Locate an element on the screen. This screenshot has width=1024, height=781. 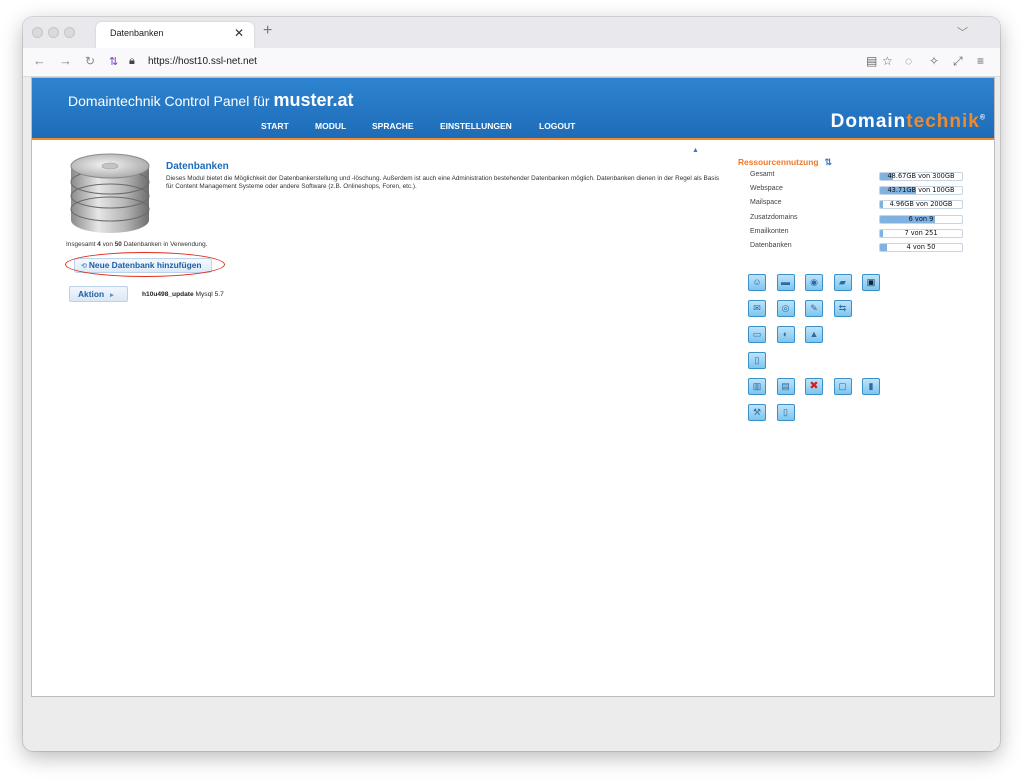
resource-bar: 7 von 251 is located at coordinates (921, 233).